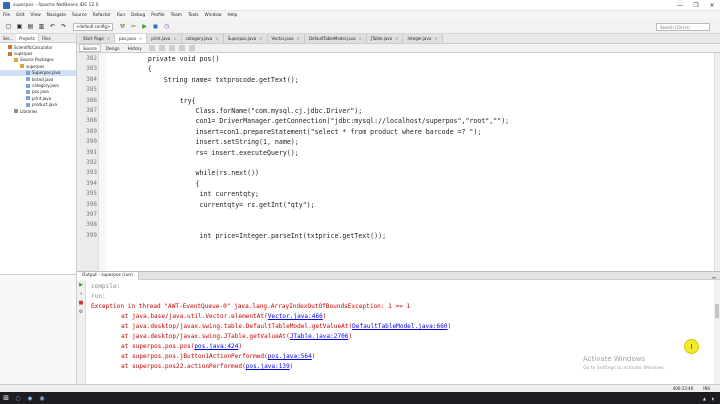 This screenshot has height=404, width=720. Describe the element at coordinates (282, 38) in the screenshot. I see `editor-tab-label: Vector.java` at that location.